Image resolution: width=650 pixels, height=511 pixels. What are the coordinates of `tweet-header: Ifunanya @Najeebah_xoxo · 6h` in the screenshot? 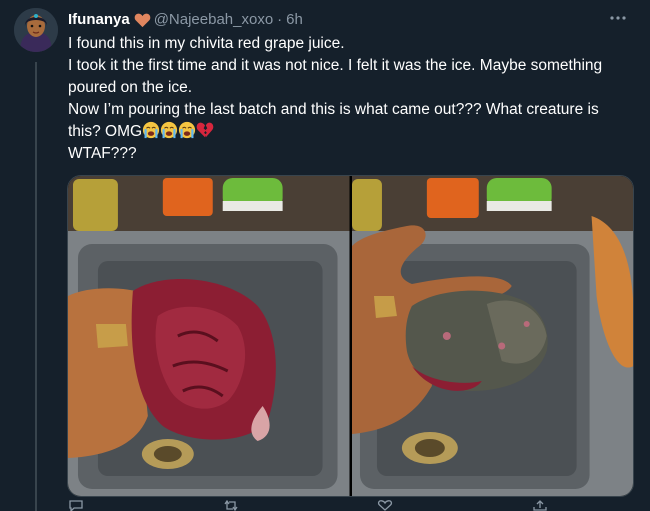 It's located at (339, 20).